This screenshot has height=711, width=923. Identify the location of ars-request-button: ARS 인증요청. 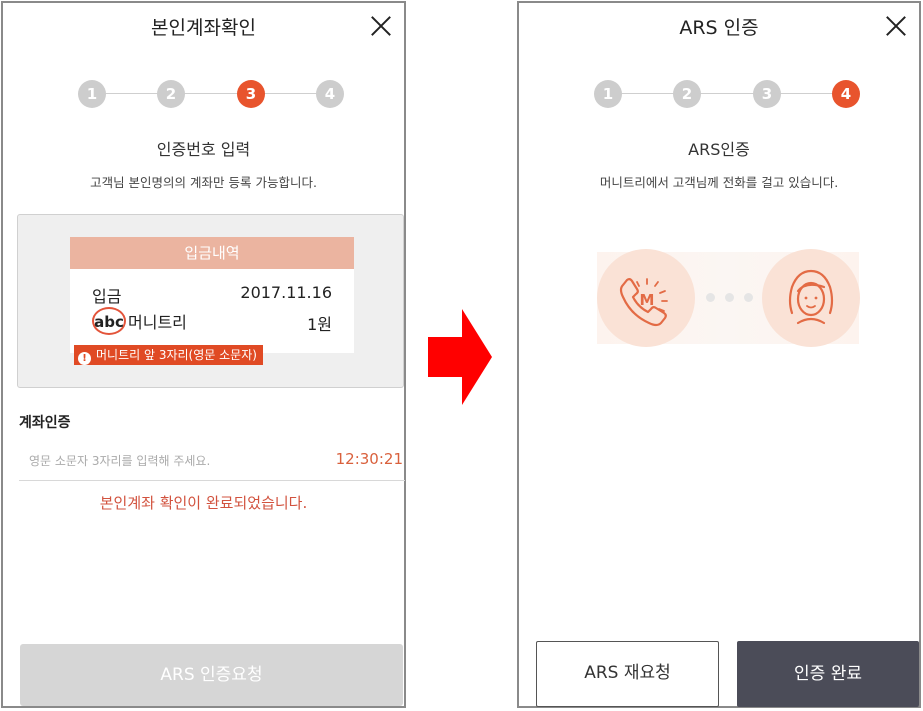
(211, 675).